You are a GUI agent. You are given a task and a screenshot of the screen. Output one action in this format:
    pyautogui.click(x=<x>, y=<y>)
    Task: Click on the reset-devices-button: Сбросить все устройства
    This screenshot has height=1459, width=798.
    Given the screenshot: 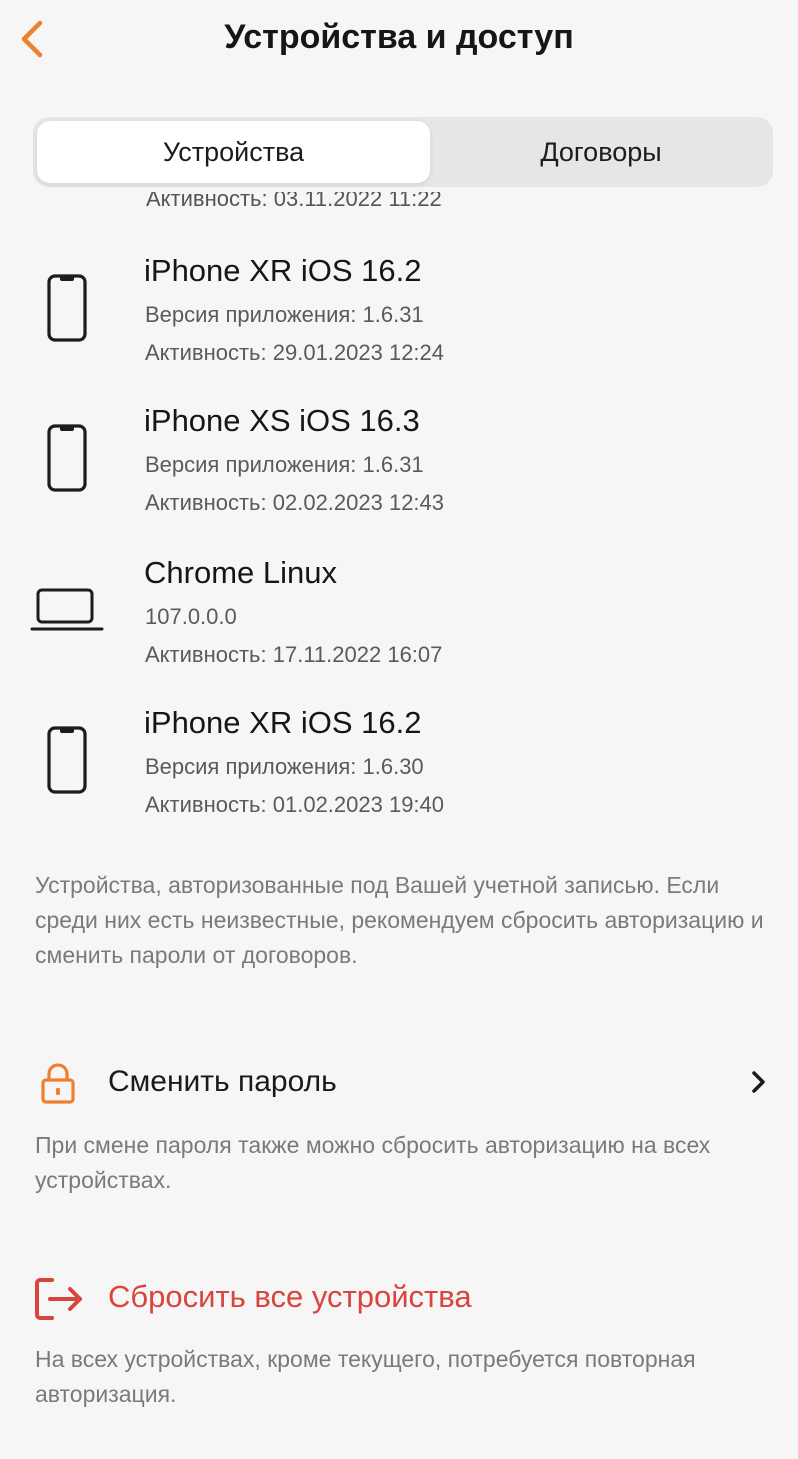 What is the action you would take?
    pyautogui.click(x=399, y=1298)
    